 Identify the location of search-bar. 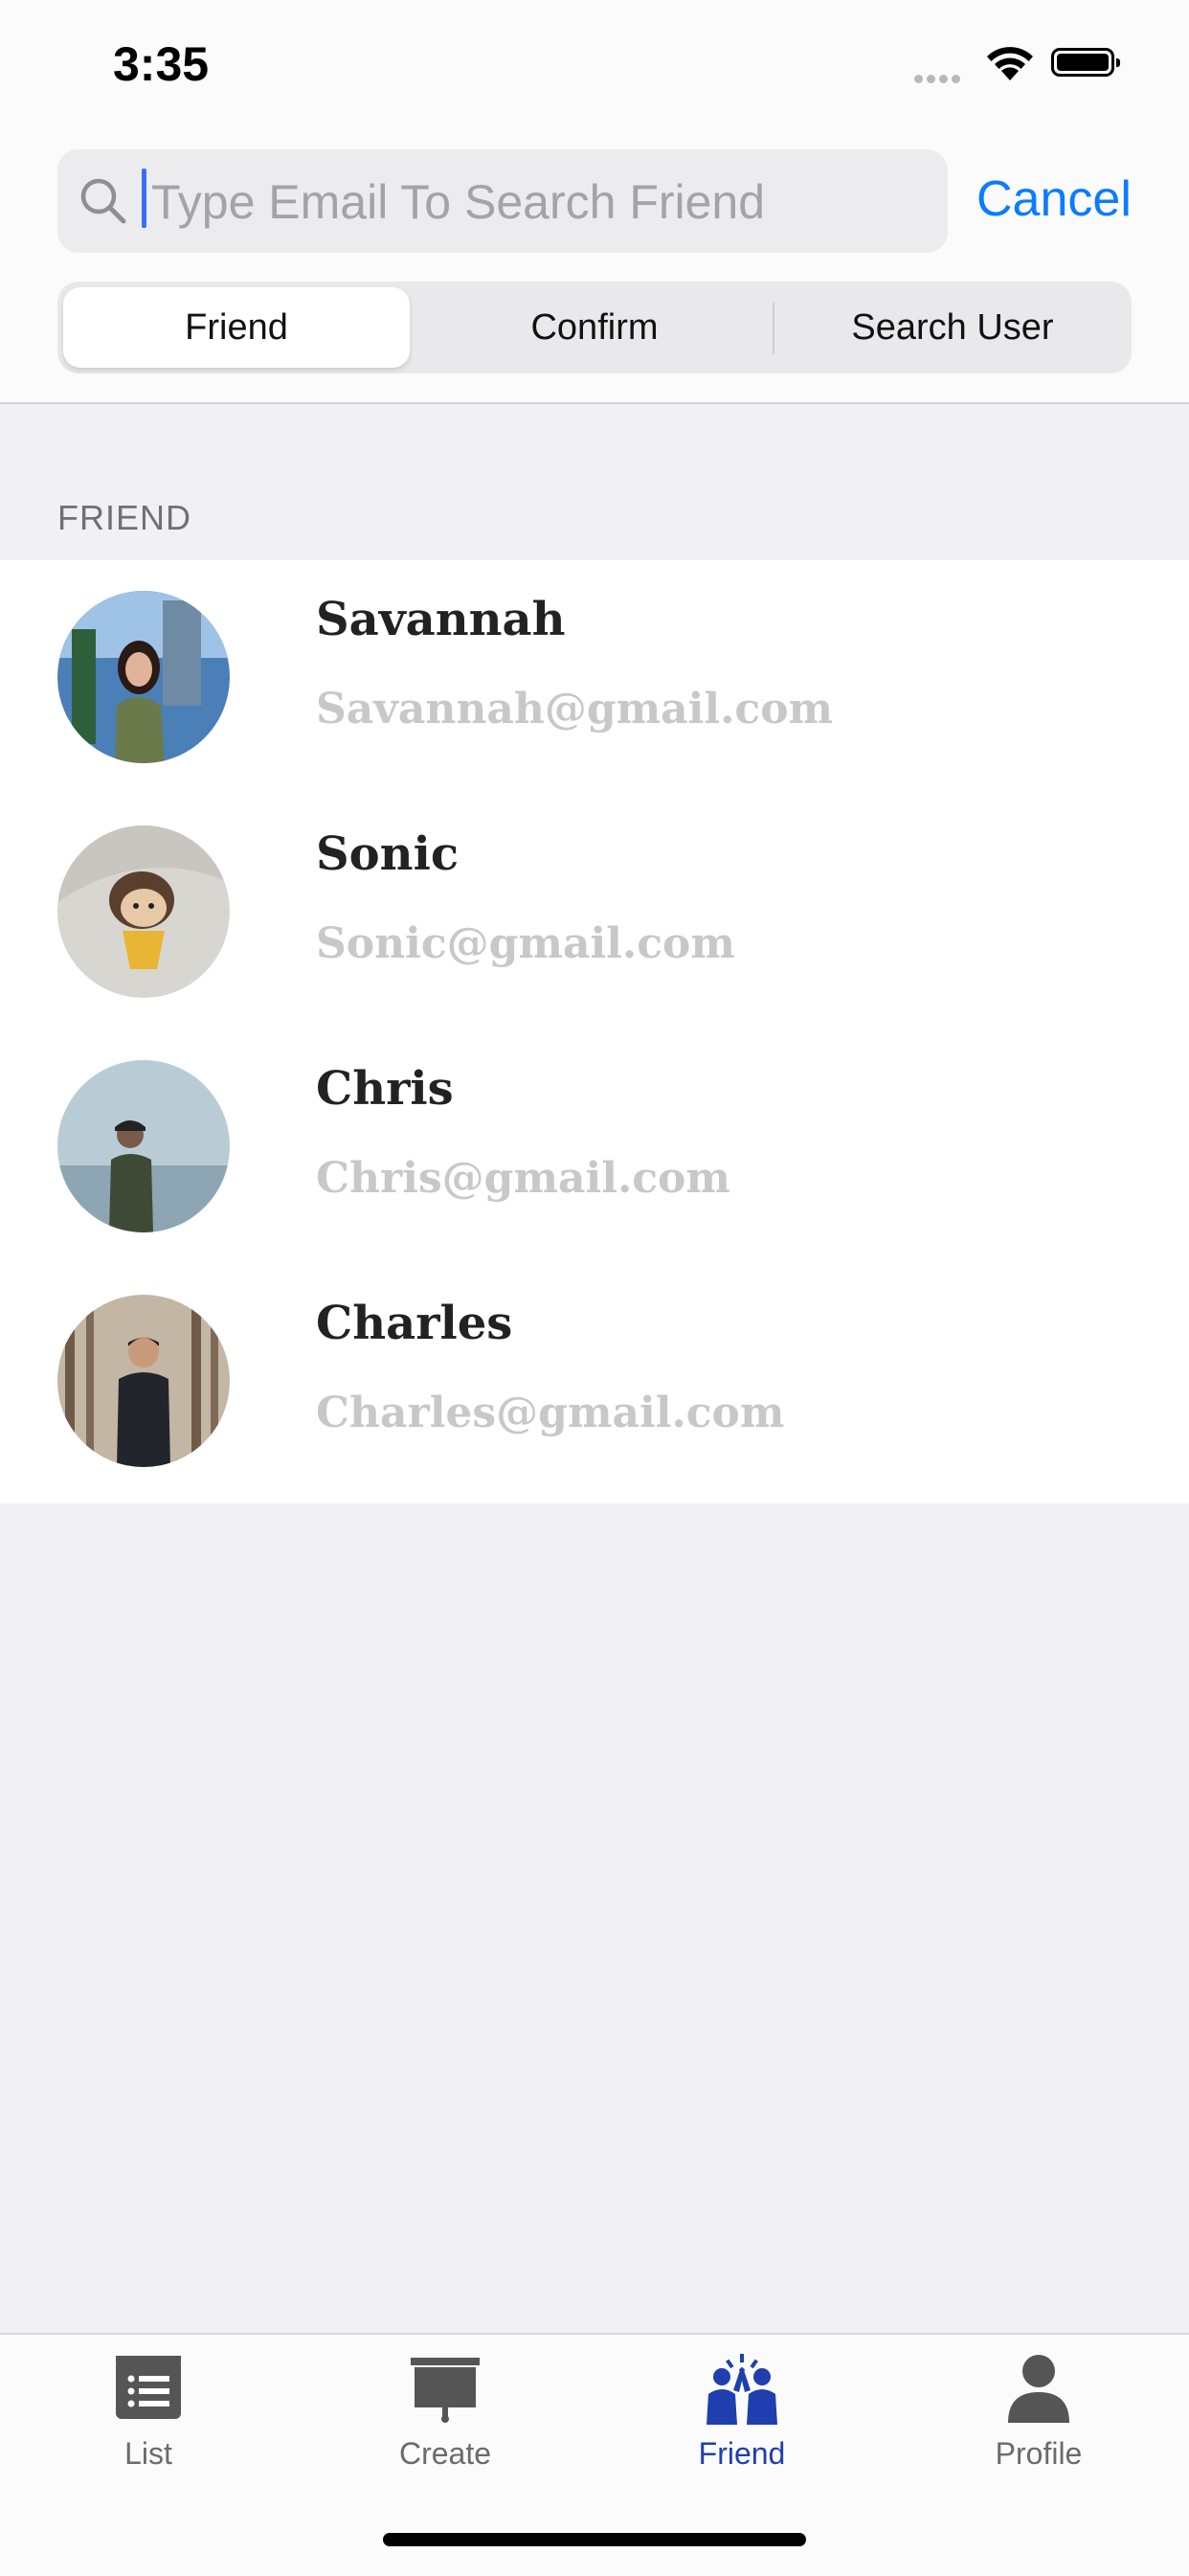
(502, 201).